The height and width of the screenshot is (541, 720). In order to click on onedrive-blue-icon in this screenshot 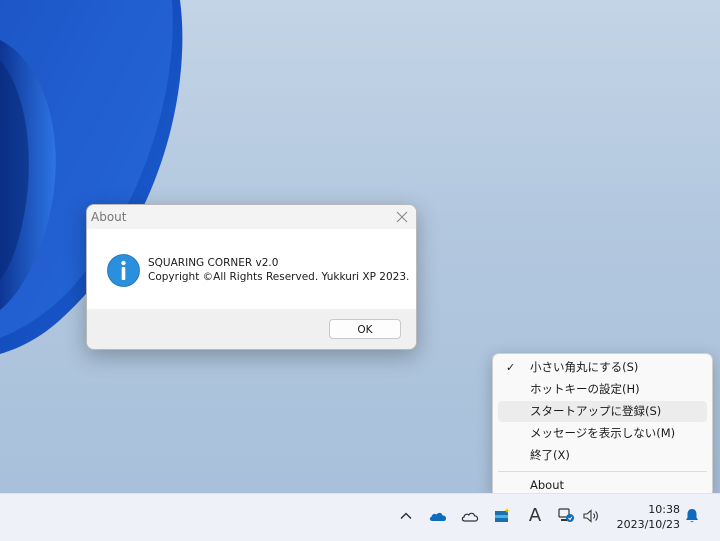, I will do `click(438, 516)`.